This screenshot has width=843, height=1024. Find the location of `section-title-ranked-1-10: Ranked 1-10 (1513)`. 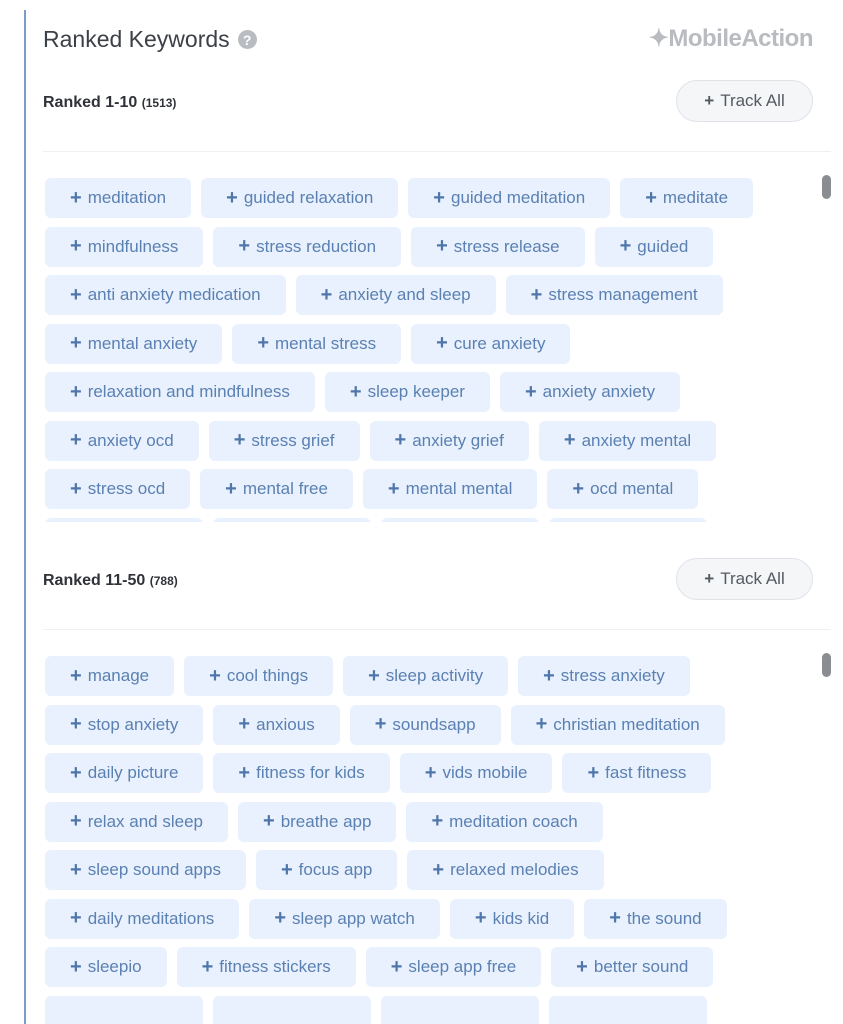

section-title-ranked-1-10: Ranked 1-10 (1513) is located at coordinates (109, 103).